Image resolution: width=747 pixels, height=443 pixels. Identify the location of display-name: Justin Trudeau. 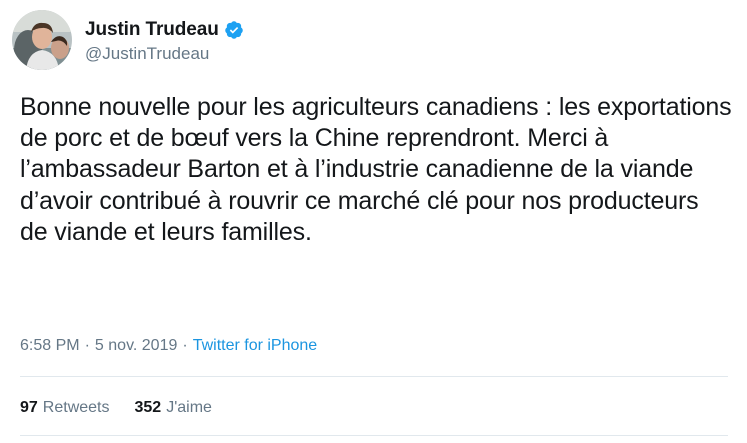
(152, 30).